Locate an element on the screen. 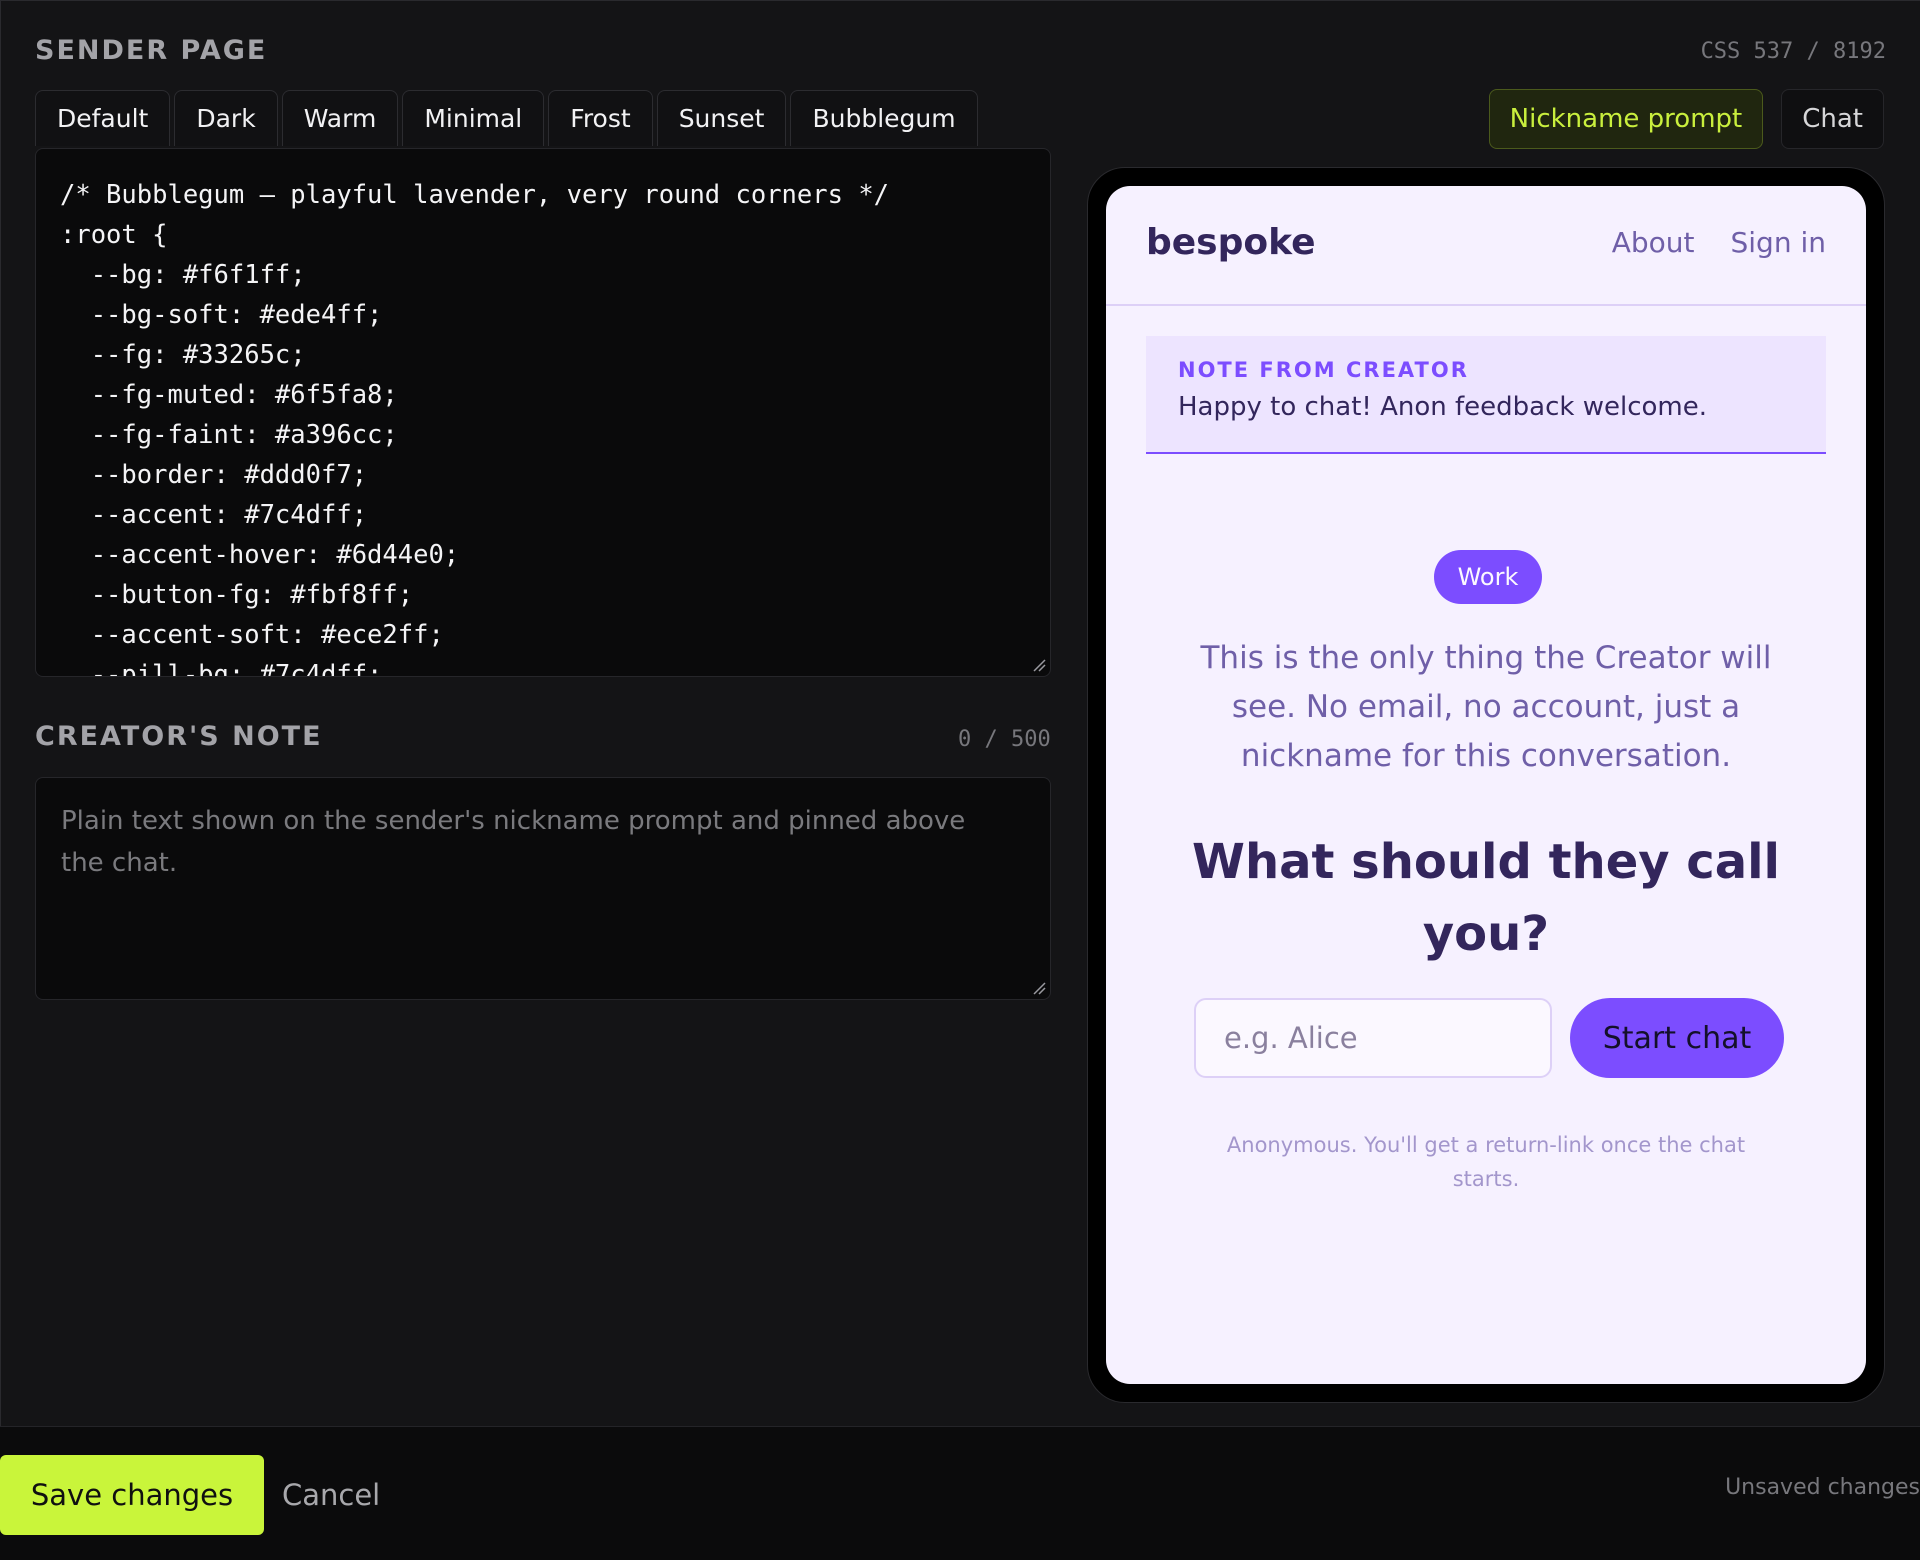  preview-logo: bespoke is located at coordinates (1231, 242).